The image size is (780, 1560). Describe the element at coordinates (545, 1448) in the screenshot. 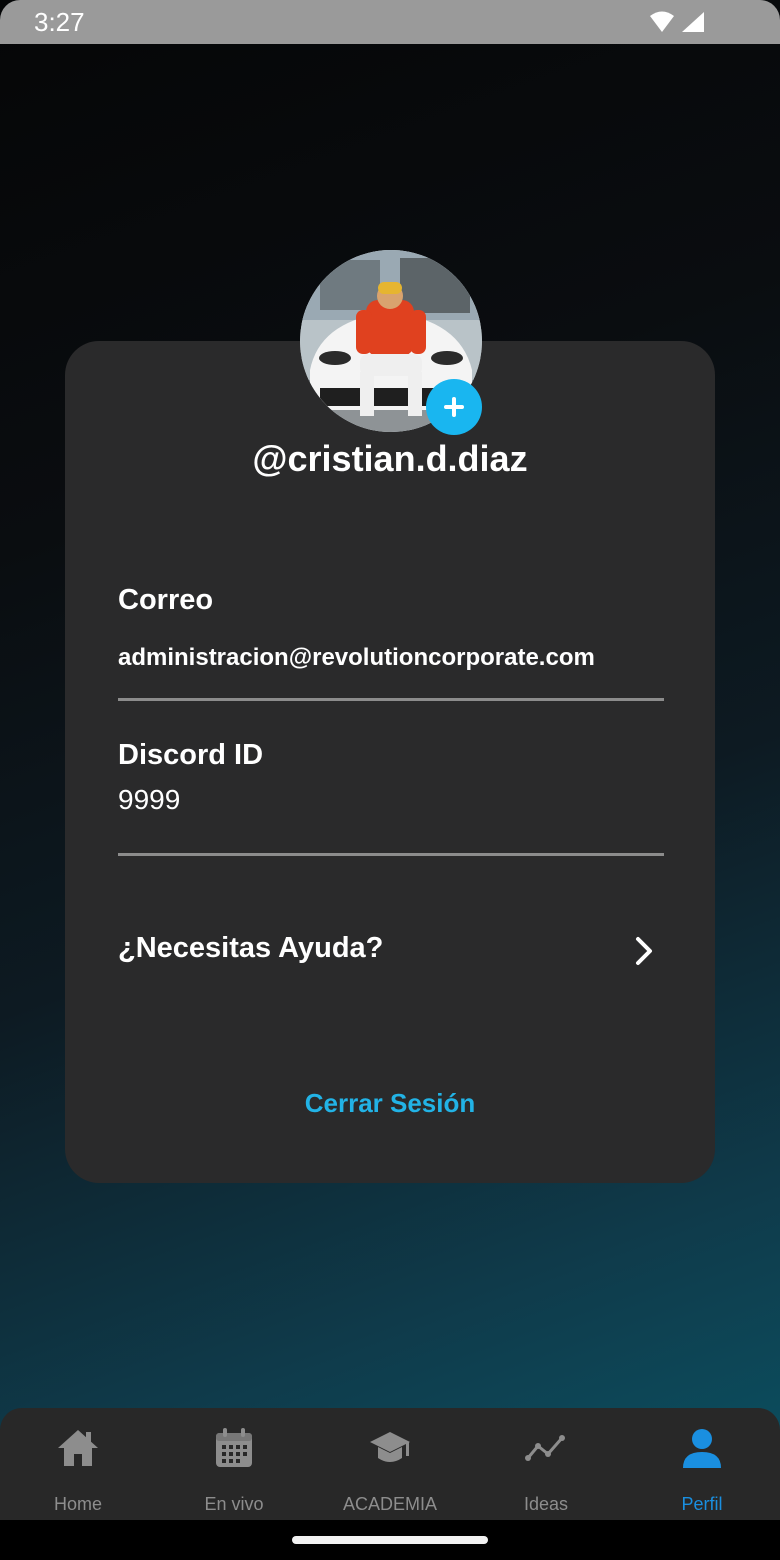

I see `line-chart-icon` at that location.